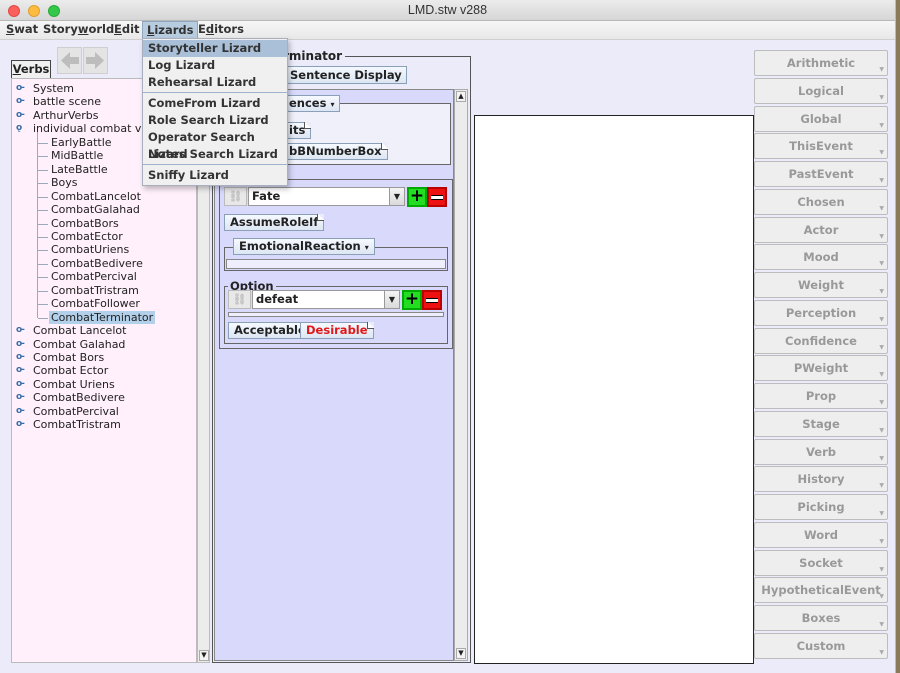  Describe the element at coordinates (821, 118) in the screenshot. I see `operator-button-global: Global ▼` at that location.